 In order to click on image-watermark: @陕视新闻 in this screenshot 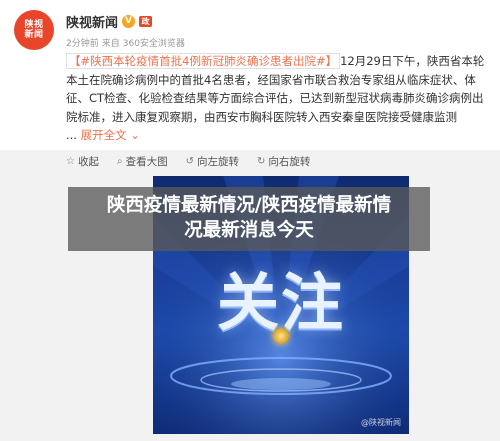, I will do `click(381, 422)`.